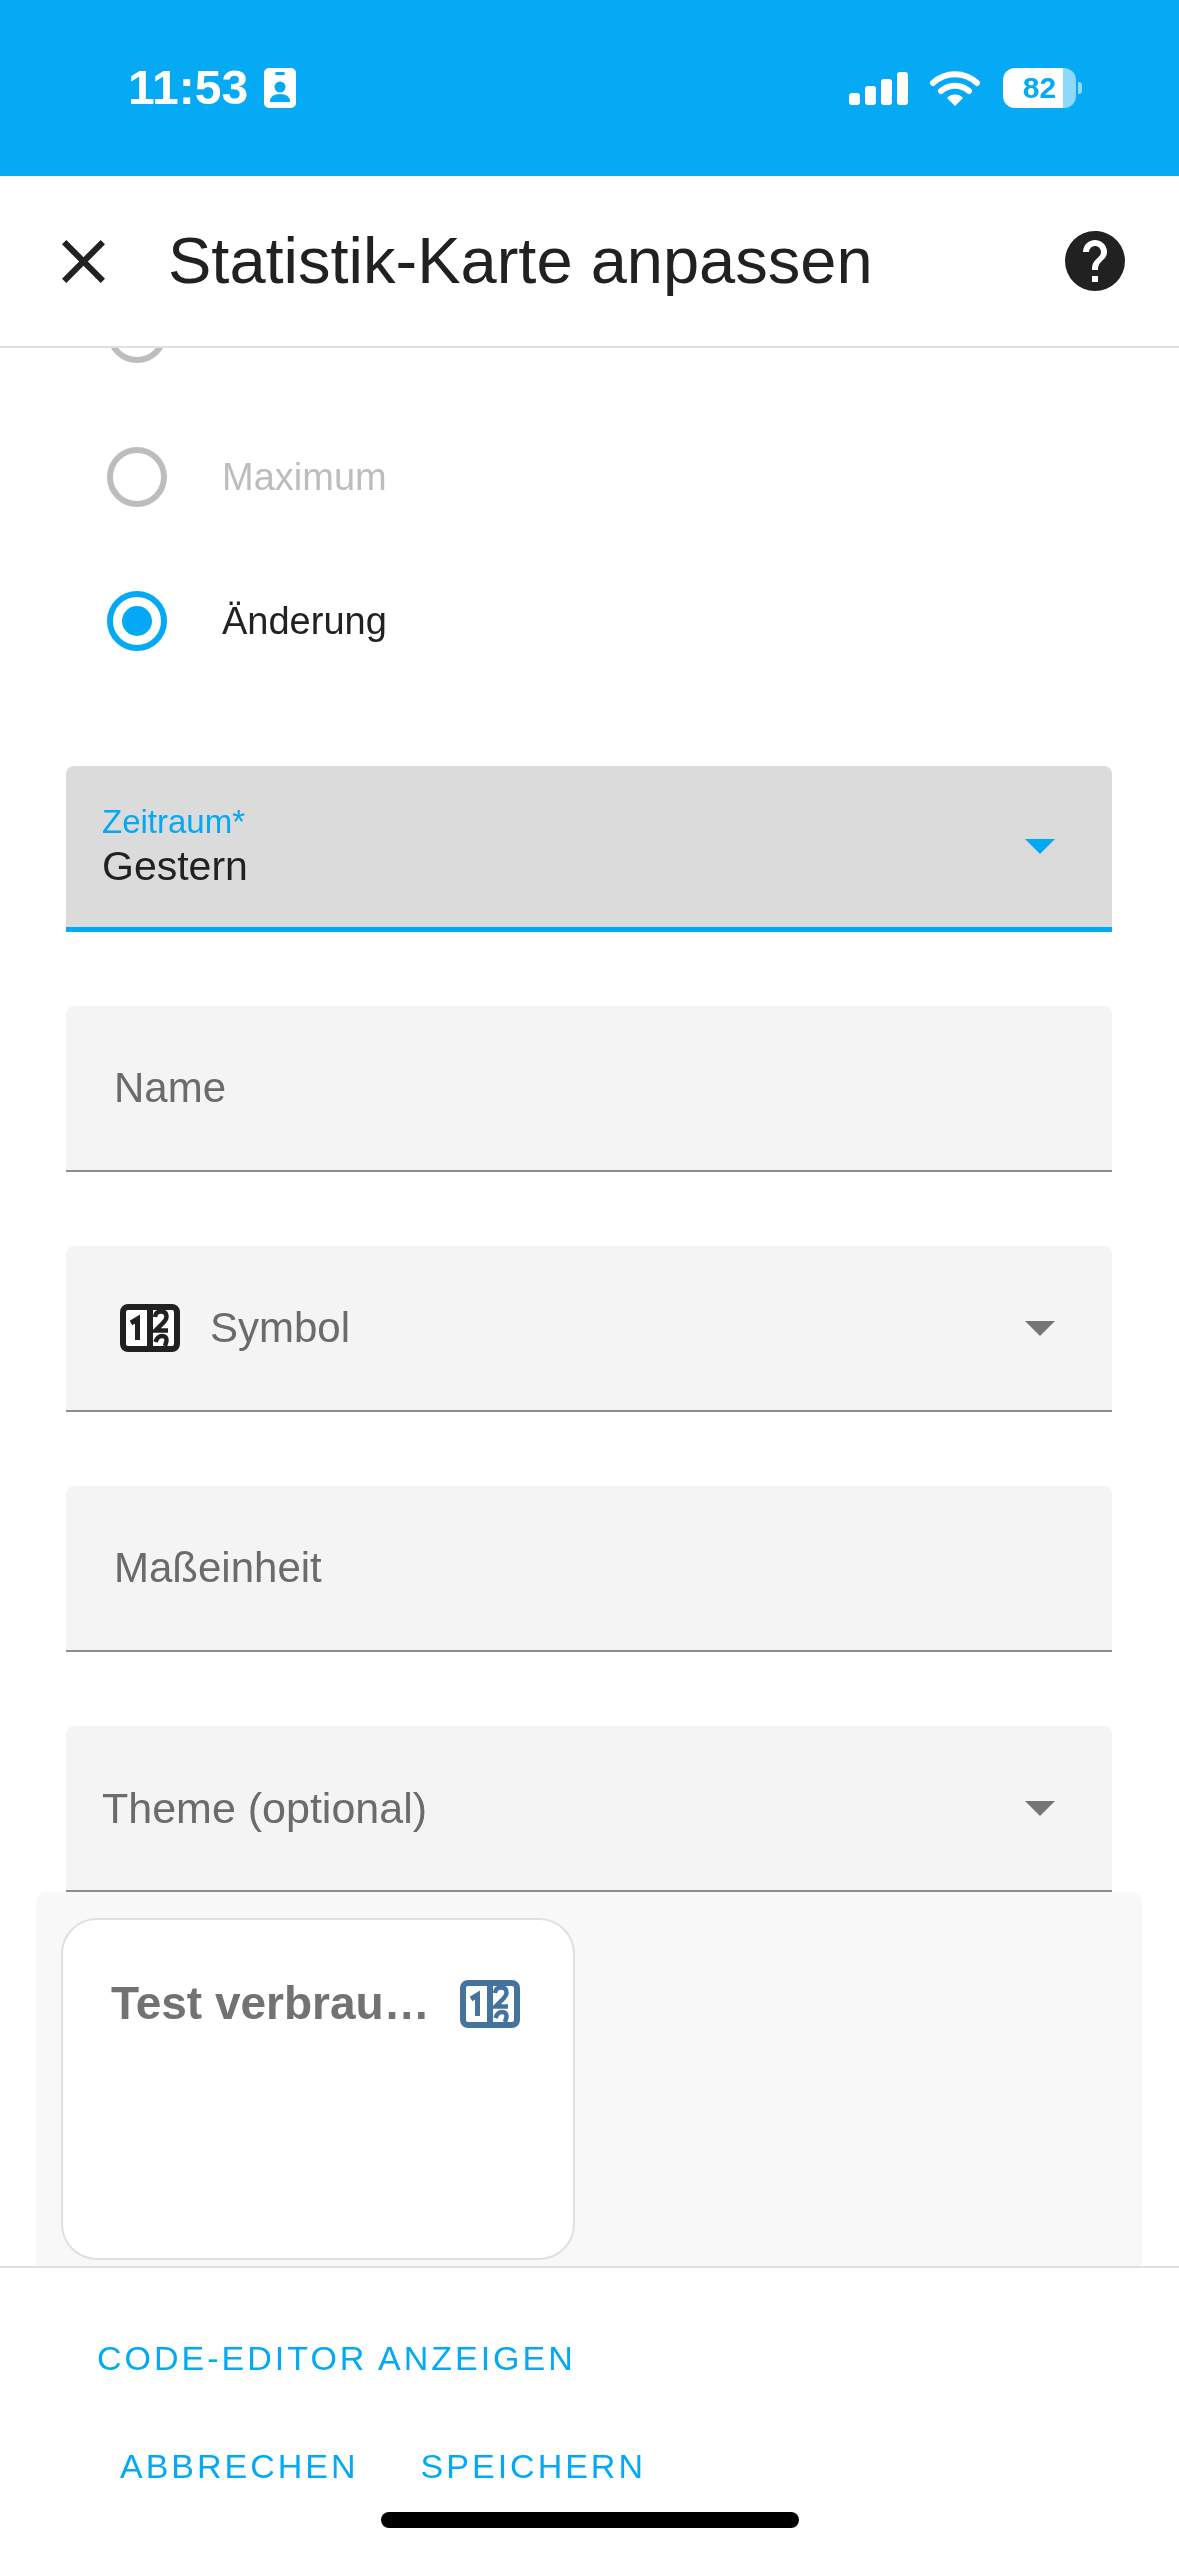 The image size is (1179, 2556). What do you see at coordinates (304, 477) in the screenshot?
I see `radio-label: Maximum` at bounding box center [304, 477].